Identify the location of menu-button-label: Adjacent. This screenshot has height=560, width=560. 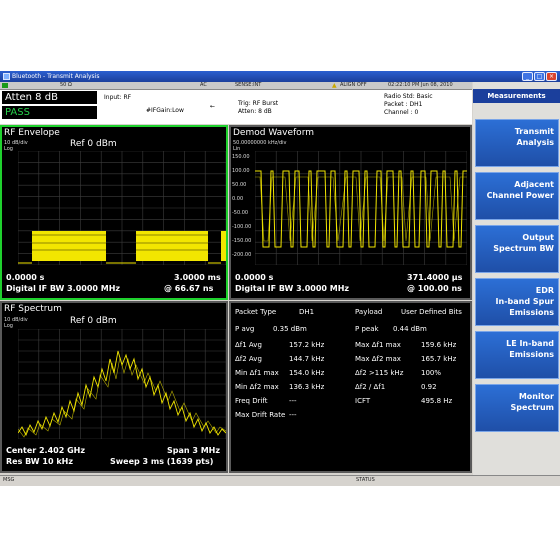
(534, 184).